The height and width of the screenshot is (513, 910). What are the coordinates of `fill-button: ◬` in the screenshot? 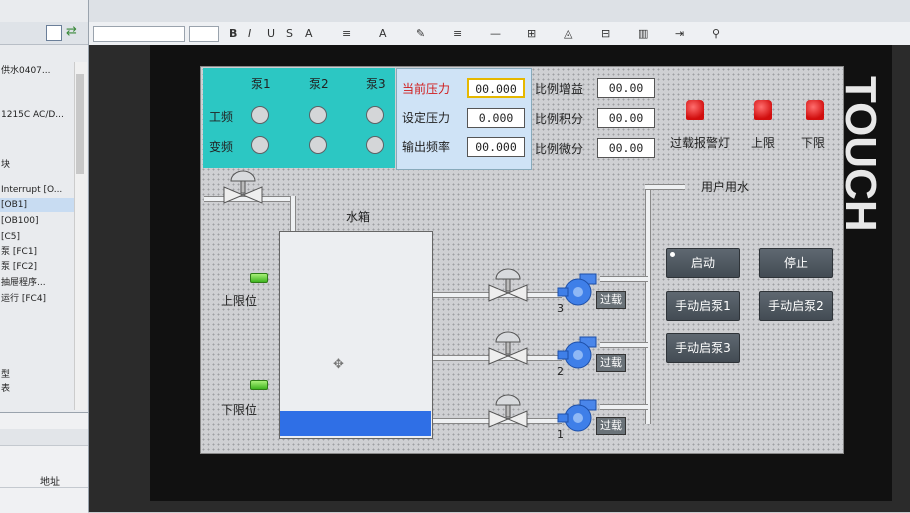 It's located at (568, 33).